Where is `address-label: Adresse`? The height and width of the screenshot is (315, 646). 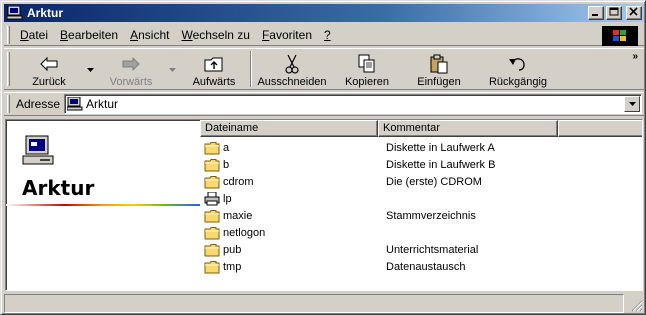
address-label: Adresse is located at coordinates (38, 104).